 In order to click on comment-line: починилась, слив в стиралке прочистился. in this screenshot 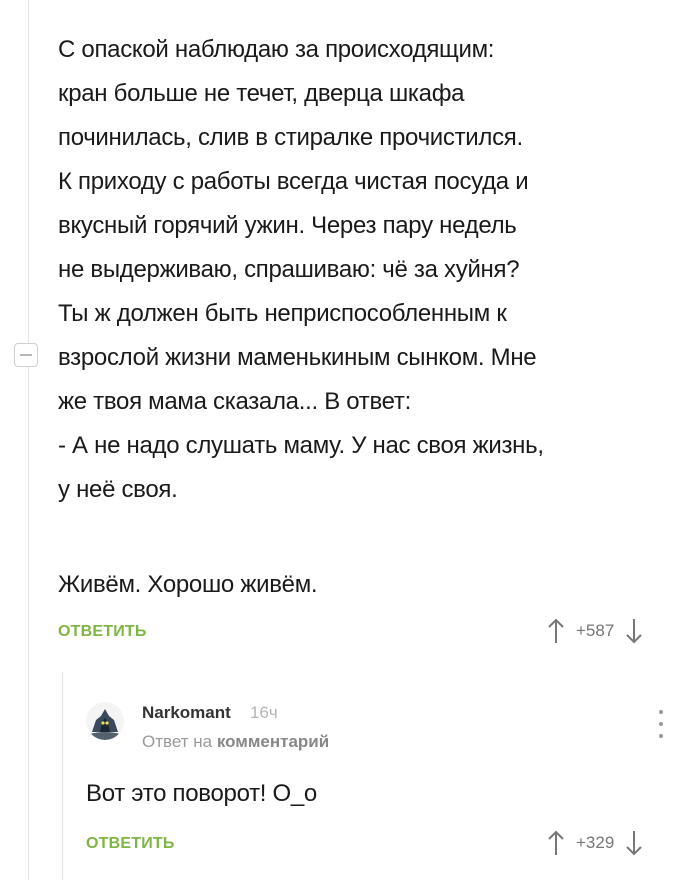, I will do `click(290, 137)`.